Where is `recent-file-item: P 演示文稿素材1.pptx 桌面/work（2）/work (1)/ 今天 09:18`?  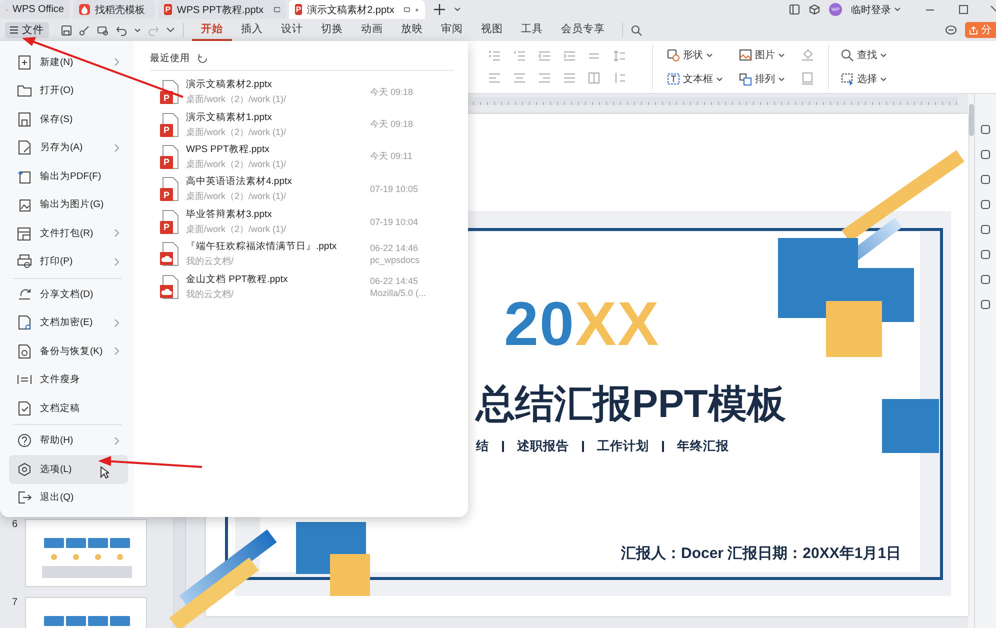 recent-file-item: P 演示文稿素材1.pptx 桌面/work（2）/work (1)/ 今天 09:18 is located at coordinates (302, 124).